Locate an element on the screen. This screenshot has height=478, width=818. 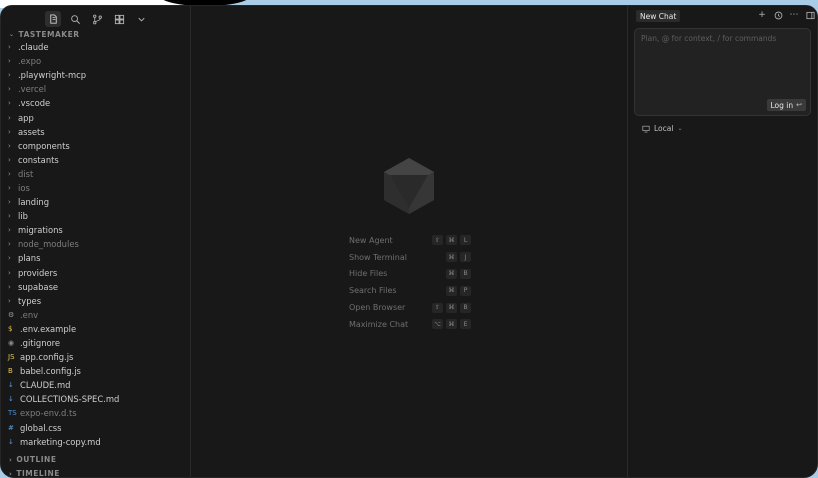
shortcut-keys: ⌘ B is located at coordinates (458, 273).